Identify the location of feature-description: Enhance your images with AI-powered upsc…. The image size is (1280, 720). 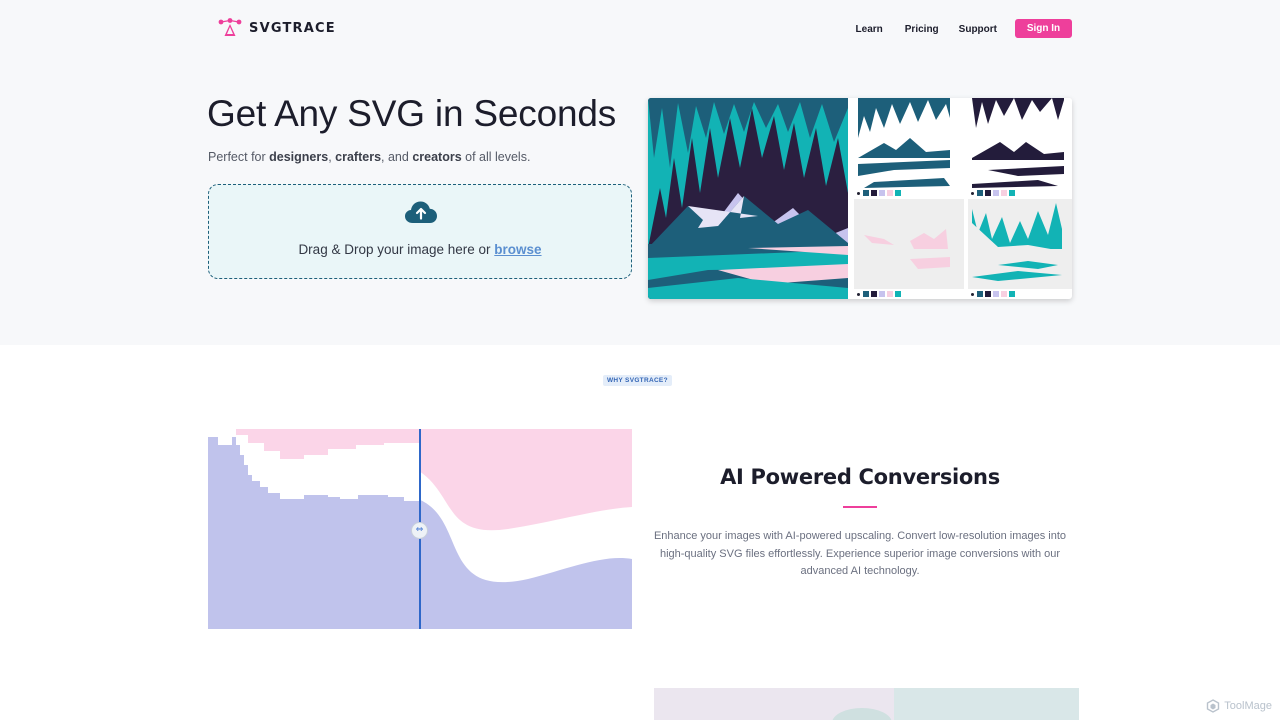
(860, 553).